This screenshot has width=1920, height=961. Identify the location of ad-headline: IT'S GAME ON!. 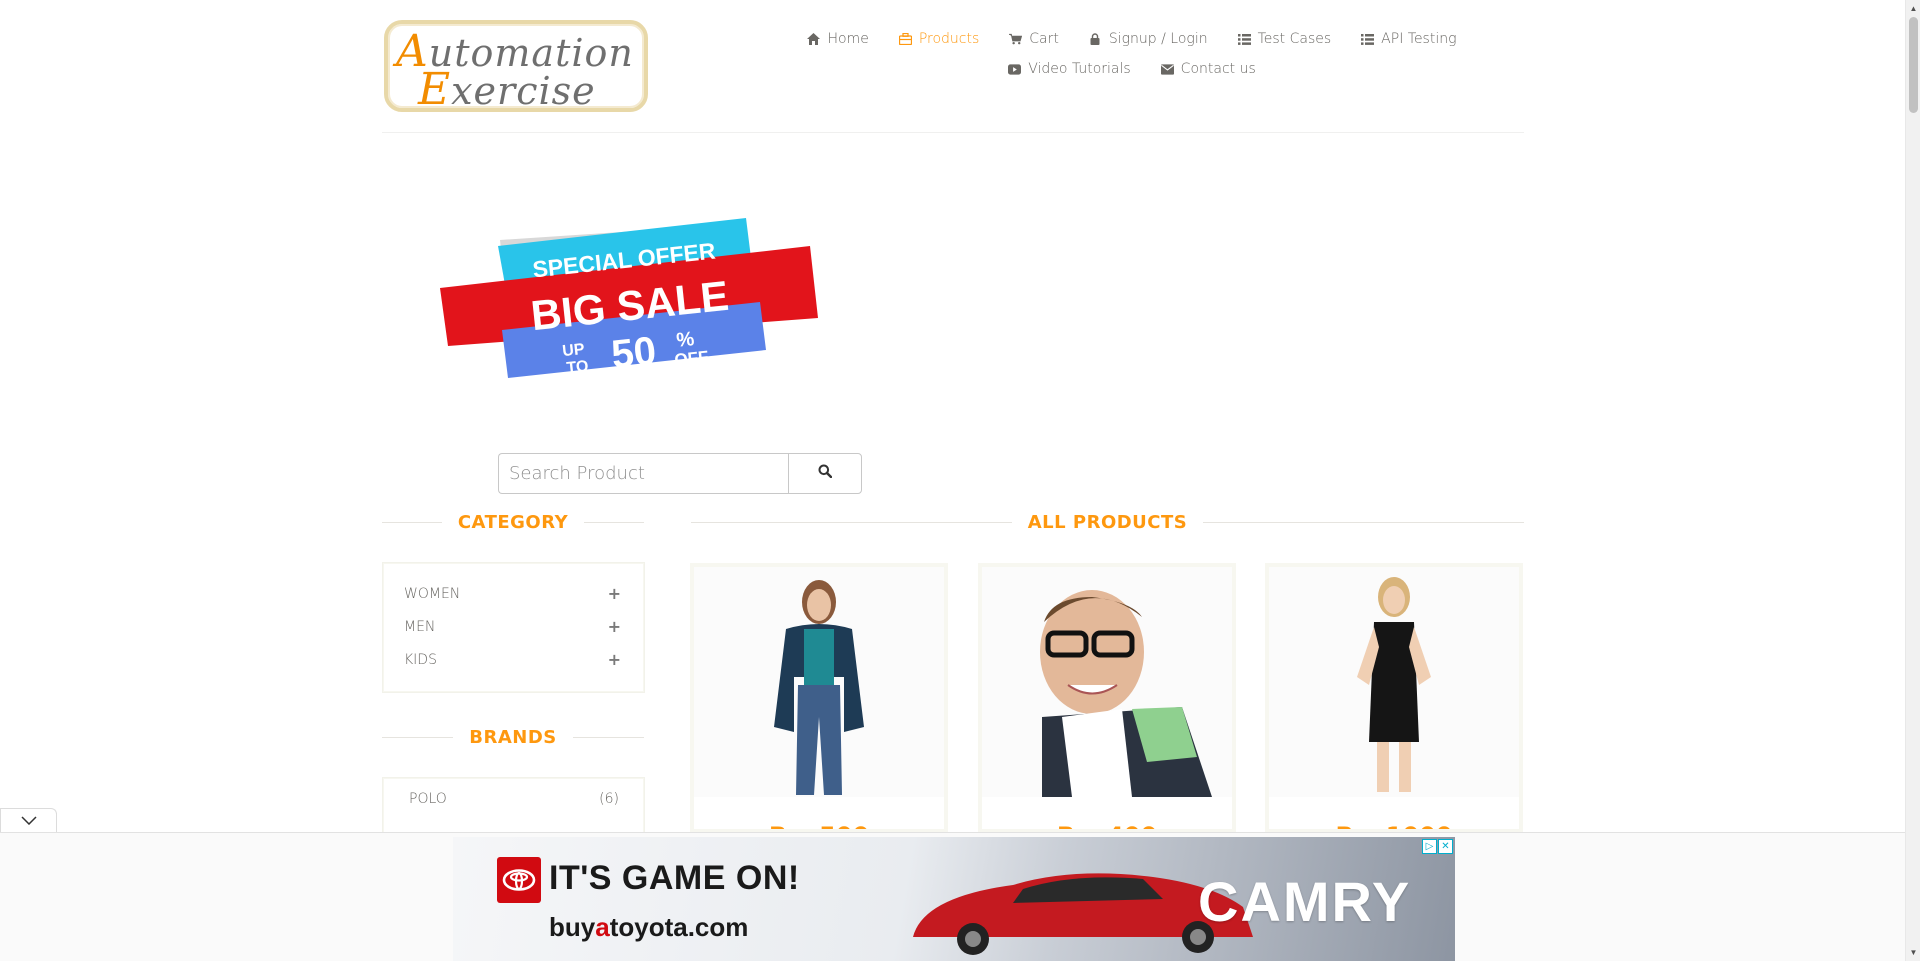
(674, 878).